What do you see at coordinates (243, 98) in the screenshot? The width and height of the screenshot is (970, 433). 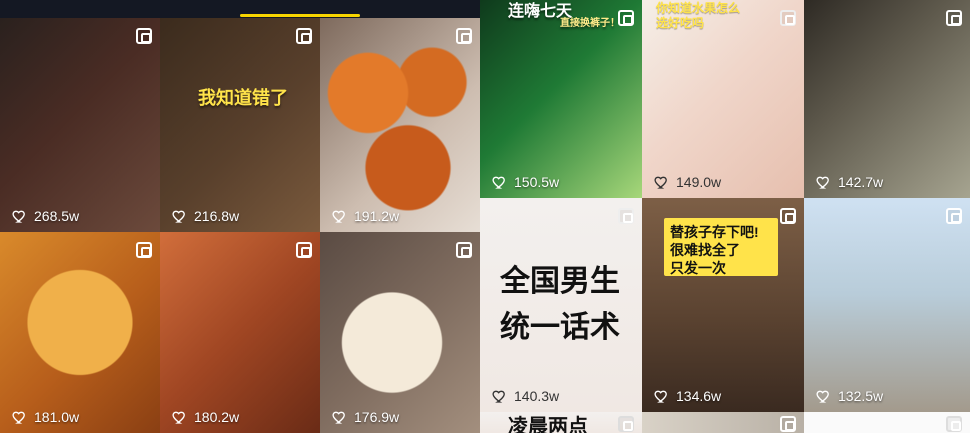 I see `tile-caption: 我知道错了` at bounding box center [243, 98].